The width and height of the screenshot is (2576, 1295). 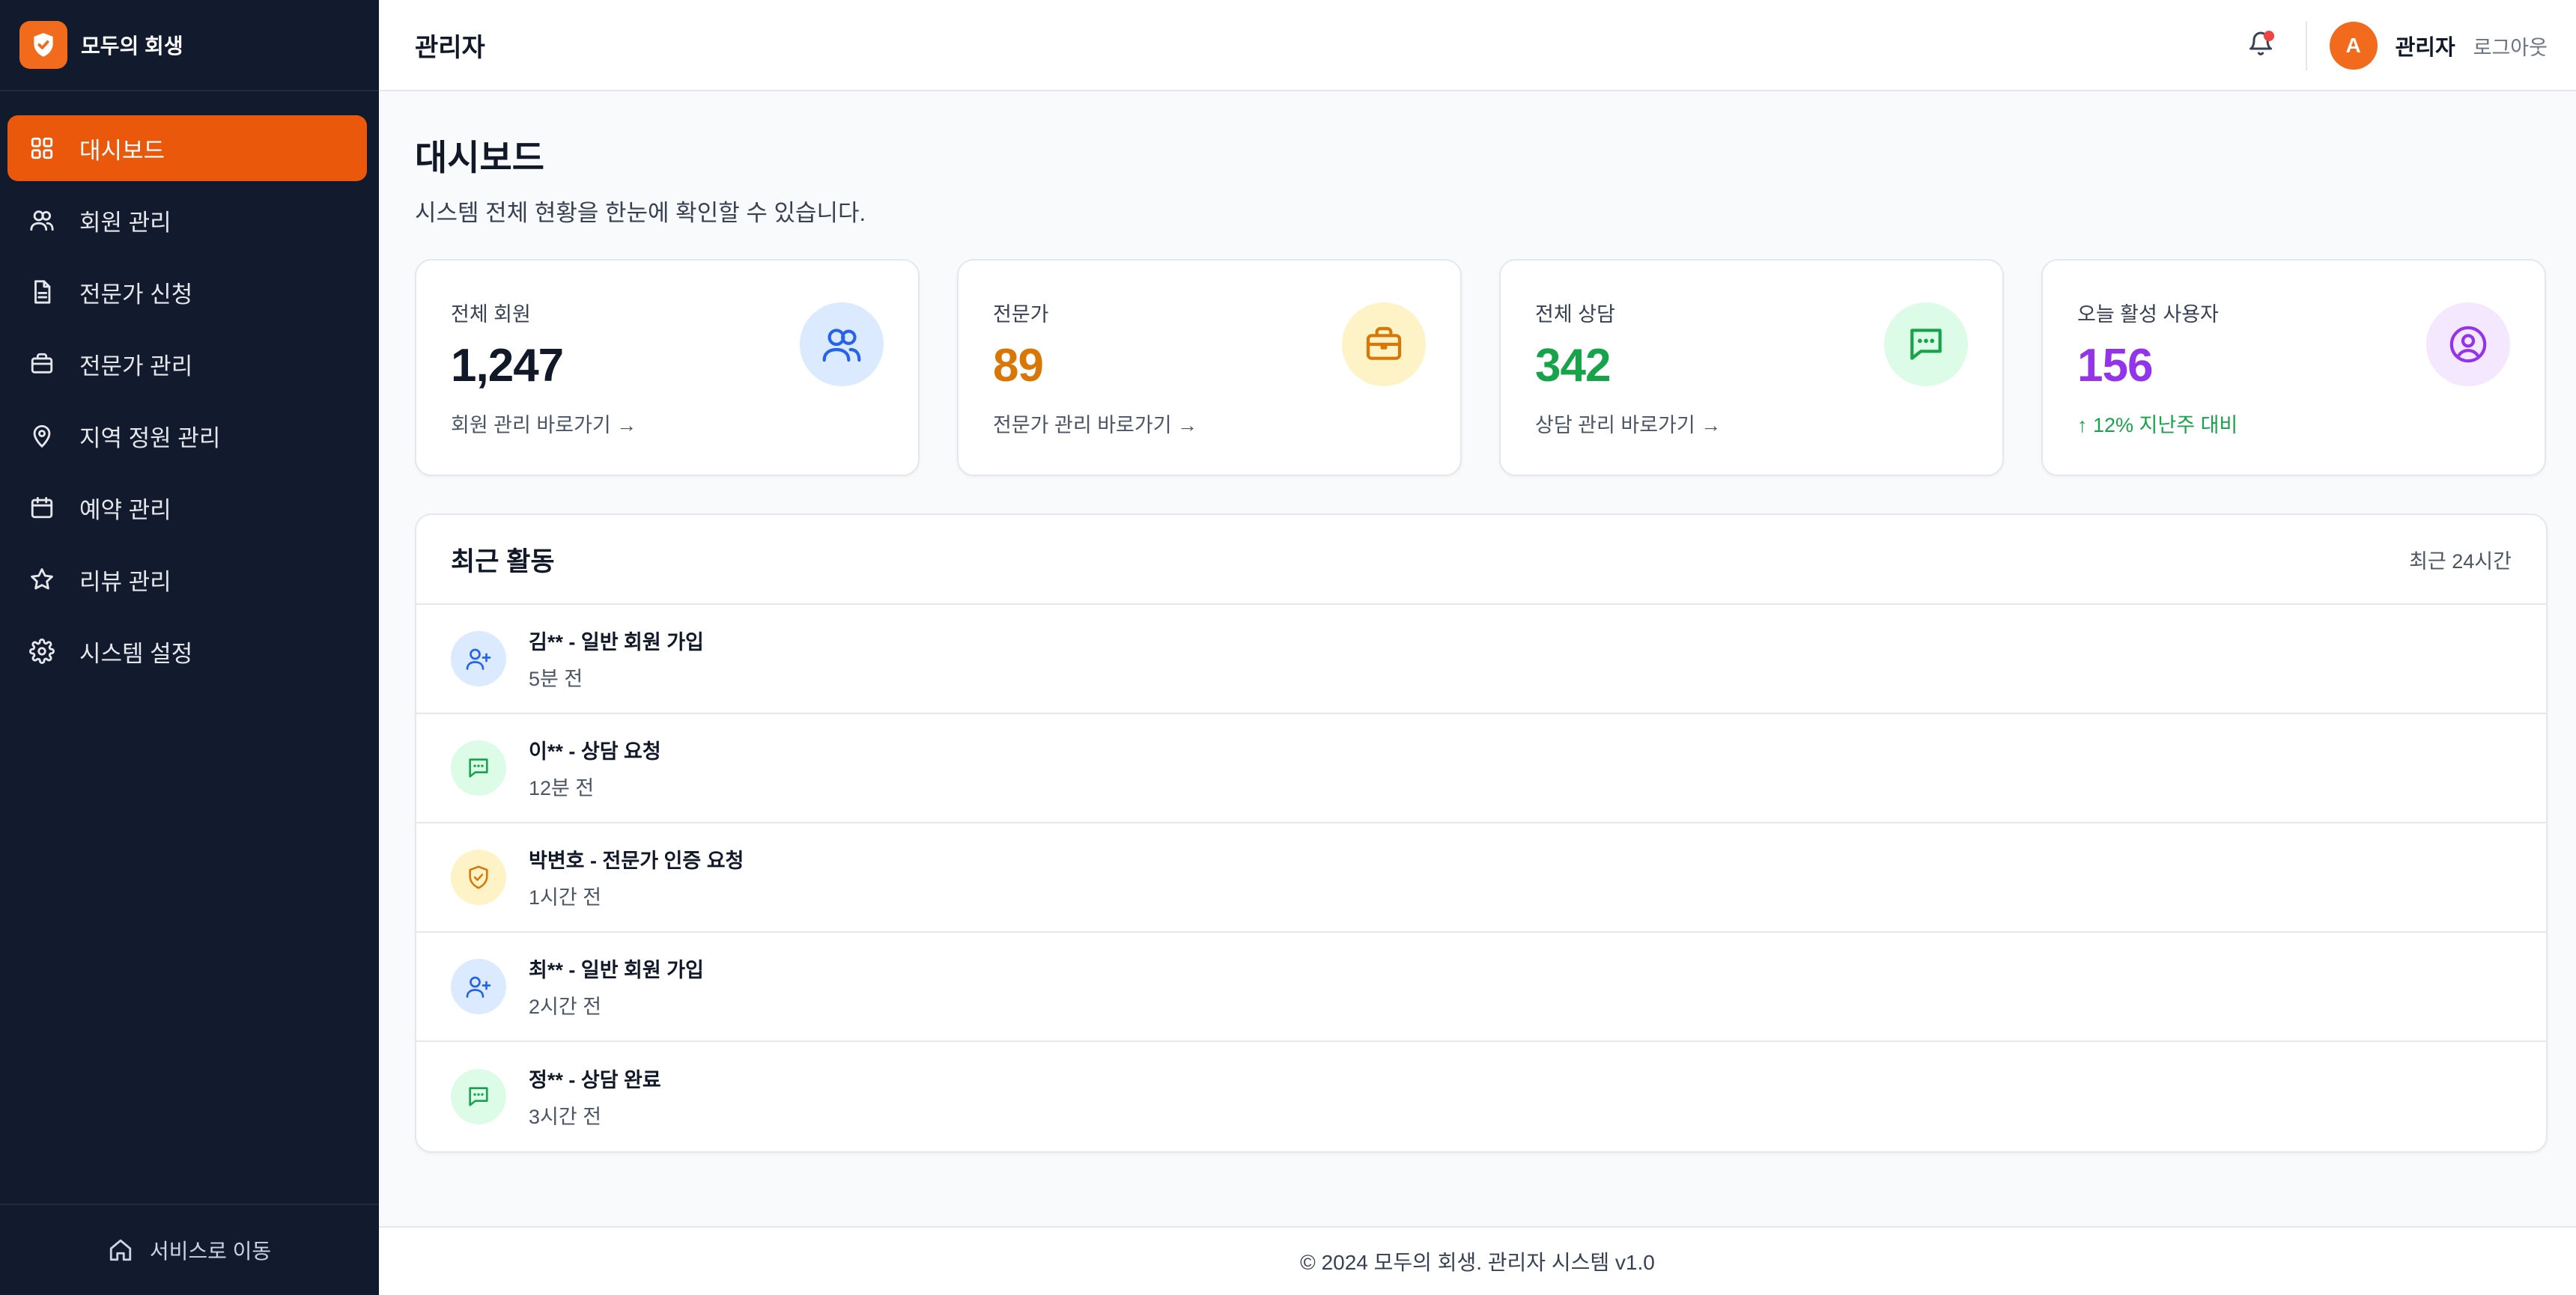 I want to click on sidebar-item-label: 전문가 신청, so click(x=136, y=294).